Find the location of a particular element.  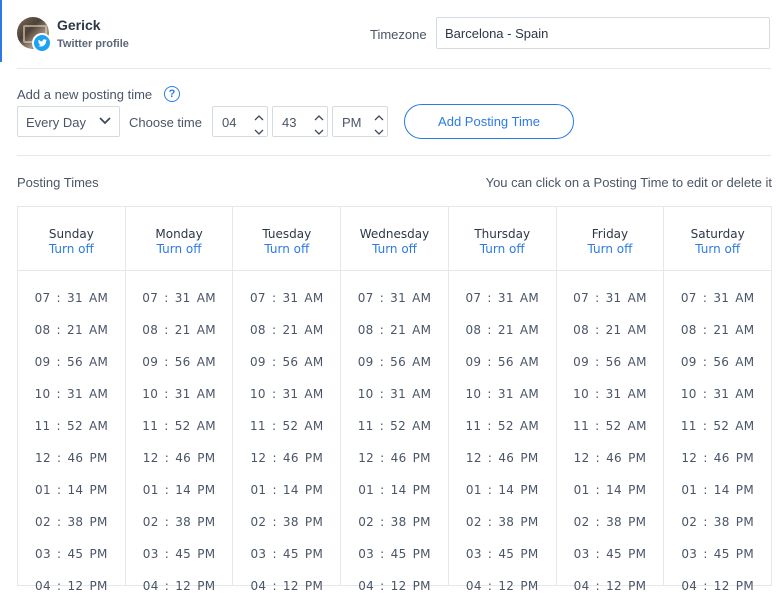

timezone-input is located at coordinates (603, 33).